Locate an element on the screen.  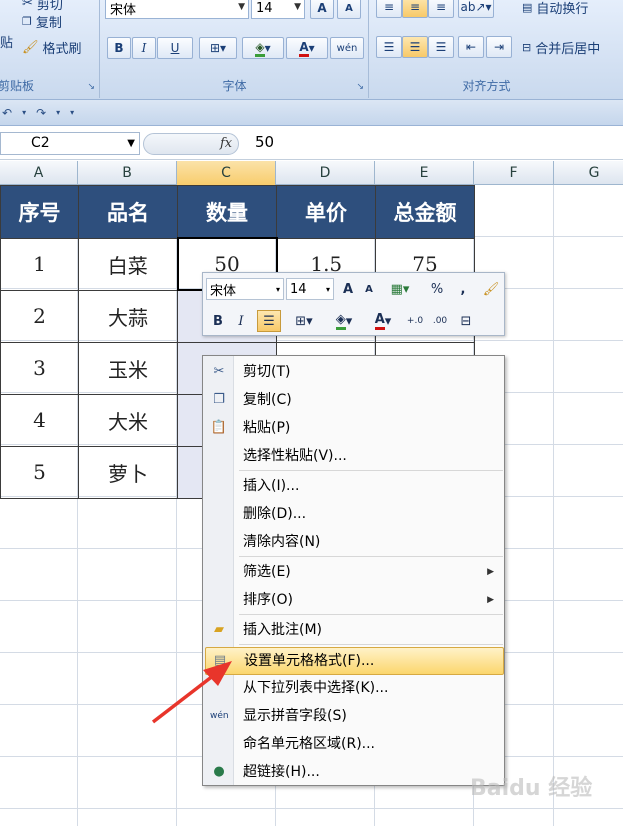
borders-button: ⊞▾ is located at coordinates (218, 48).